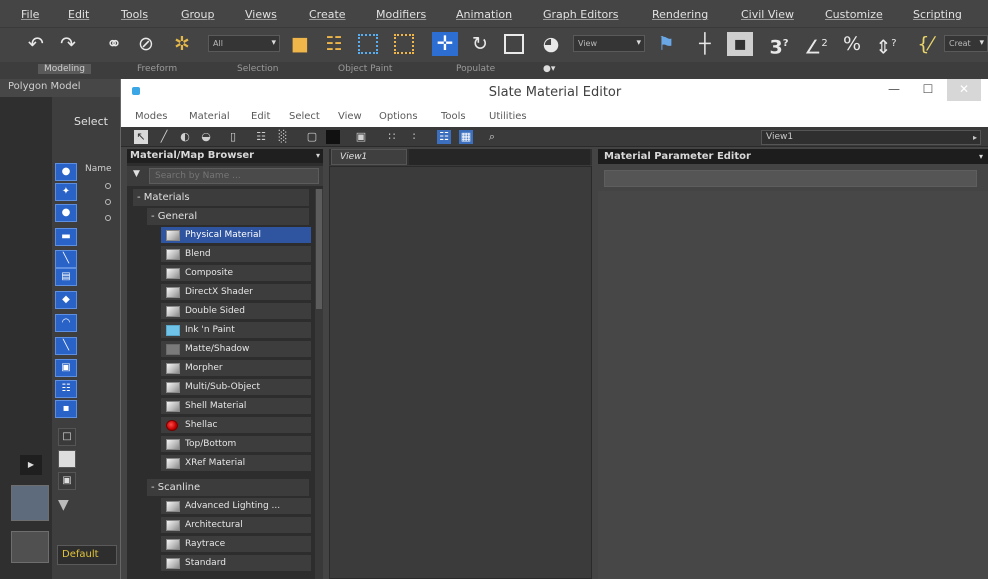 Image resolution: width=988 pixels, height=579 pixels. Describe the element at coordinates (65, 505) in the screenshot. I see `filter-icon: ▼` at that location.